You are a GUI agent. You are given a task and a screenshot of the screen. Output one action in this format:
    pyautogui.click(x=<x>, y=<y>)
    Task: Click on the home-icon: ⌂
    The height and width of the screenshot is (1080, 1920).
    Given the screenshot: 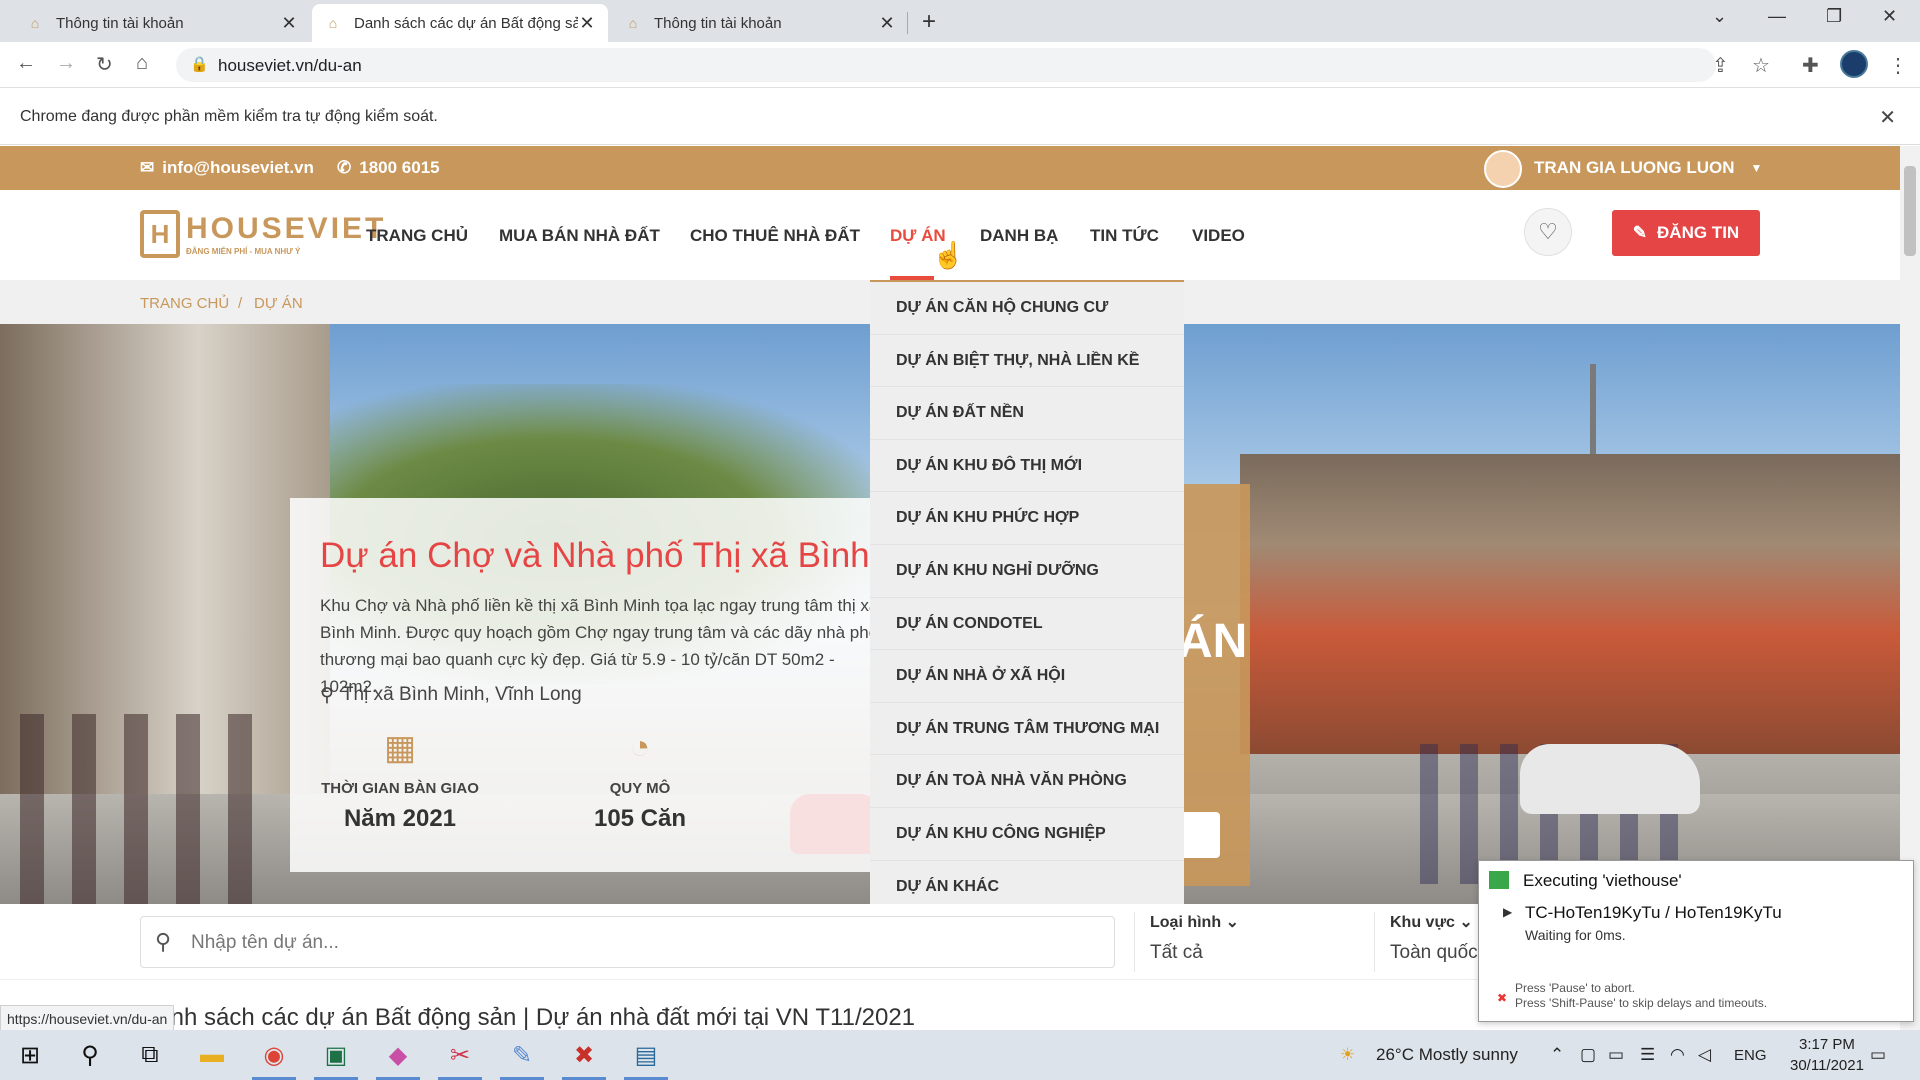 What is the action you would take?
    pyautogui.click(x=142, y=63)
    